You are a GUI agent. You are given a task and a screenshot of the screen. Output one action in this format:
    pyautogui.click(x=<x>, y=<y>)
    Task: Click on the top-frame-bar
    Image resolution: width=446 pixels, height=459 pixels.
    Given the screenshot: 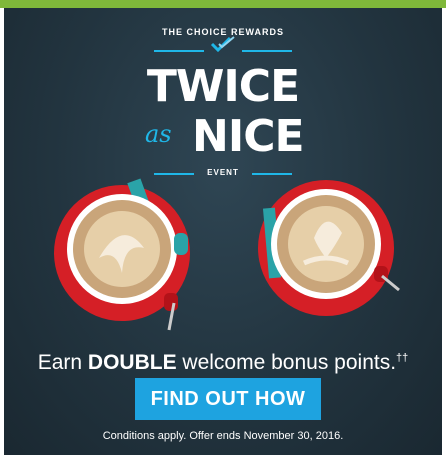 What is the action you would take?
    pyautogui.click(x=223, y=4)
    